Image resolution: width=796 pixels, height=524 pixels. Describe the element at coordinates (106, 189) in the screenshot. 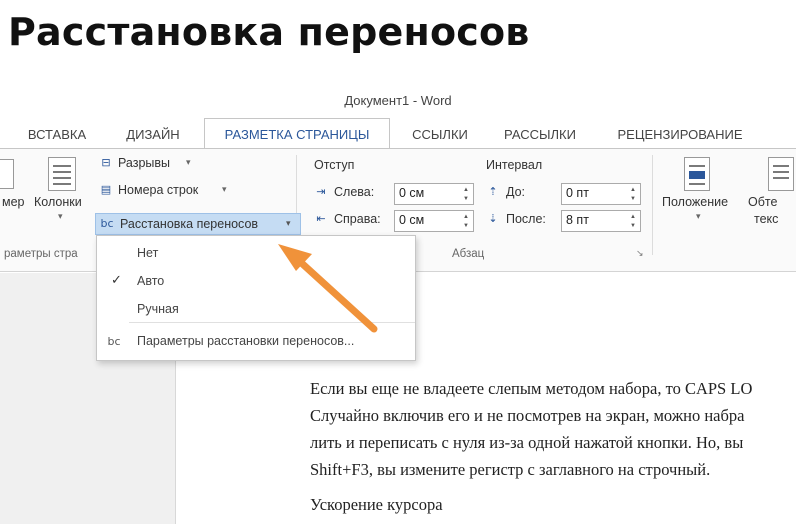

I see `line-numbers-icon: ▤` at that location.